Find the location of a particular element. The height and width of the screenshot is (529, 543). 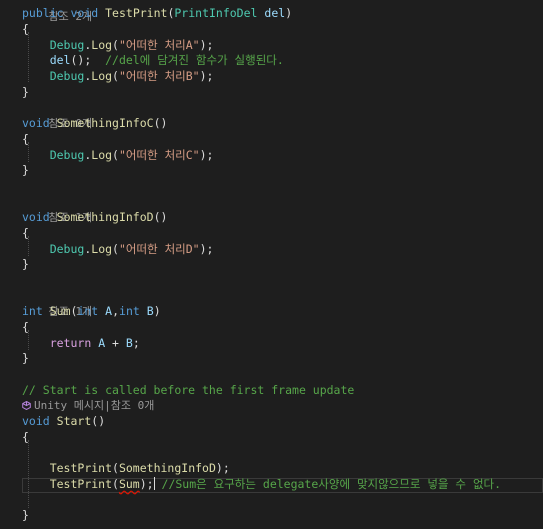

code-line: int Sum(int A,int B) is located at coordinates (91, 311).